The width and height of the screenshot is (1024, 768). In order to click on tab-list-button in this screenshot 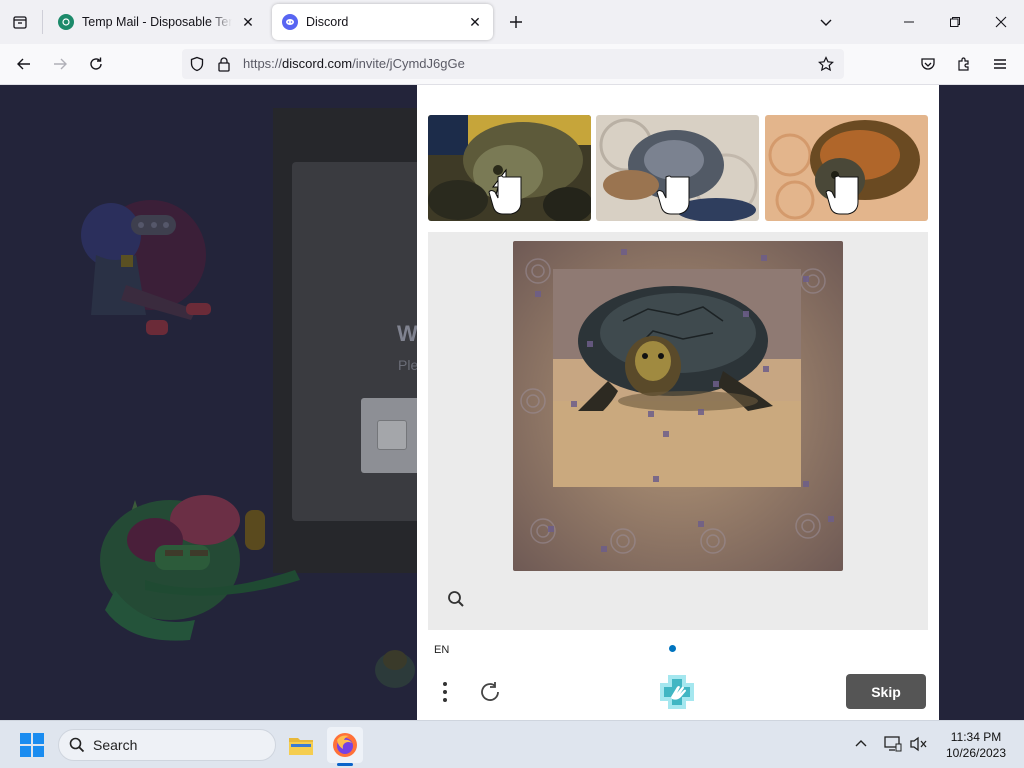, I will do `click(20, 22)`.